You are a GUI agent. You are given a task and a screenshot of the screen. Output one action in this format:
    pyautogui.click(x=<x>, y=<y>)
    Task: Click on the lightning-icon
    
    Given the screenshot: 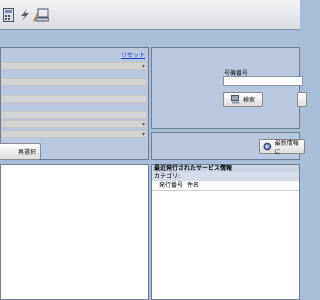 What is the action you would take?
    pyautogui.click(x=25, y=15)
    